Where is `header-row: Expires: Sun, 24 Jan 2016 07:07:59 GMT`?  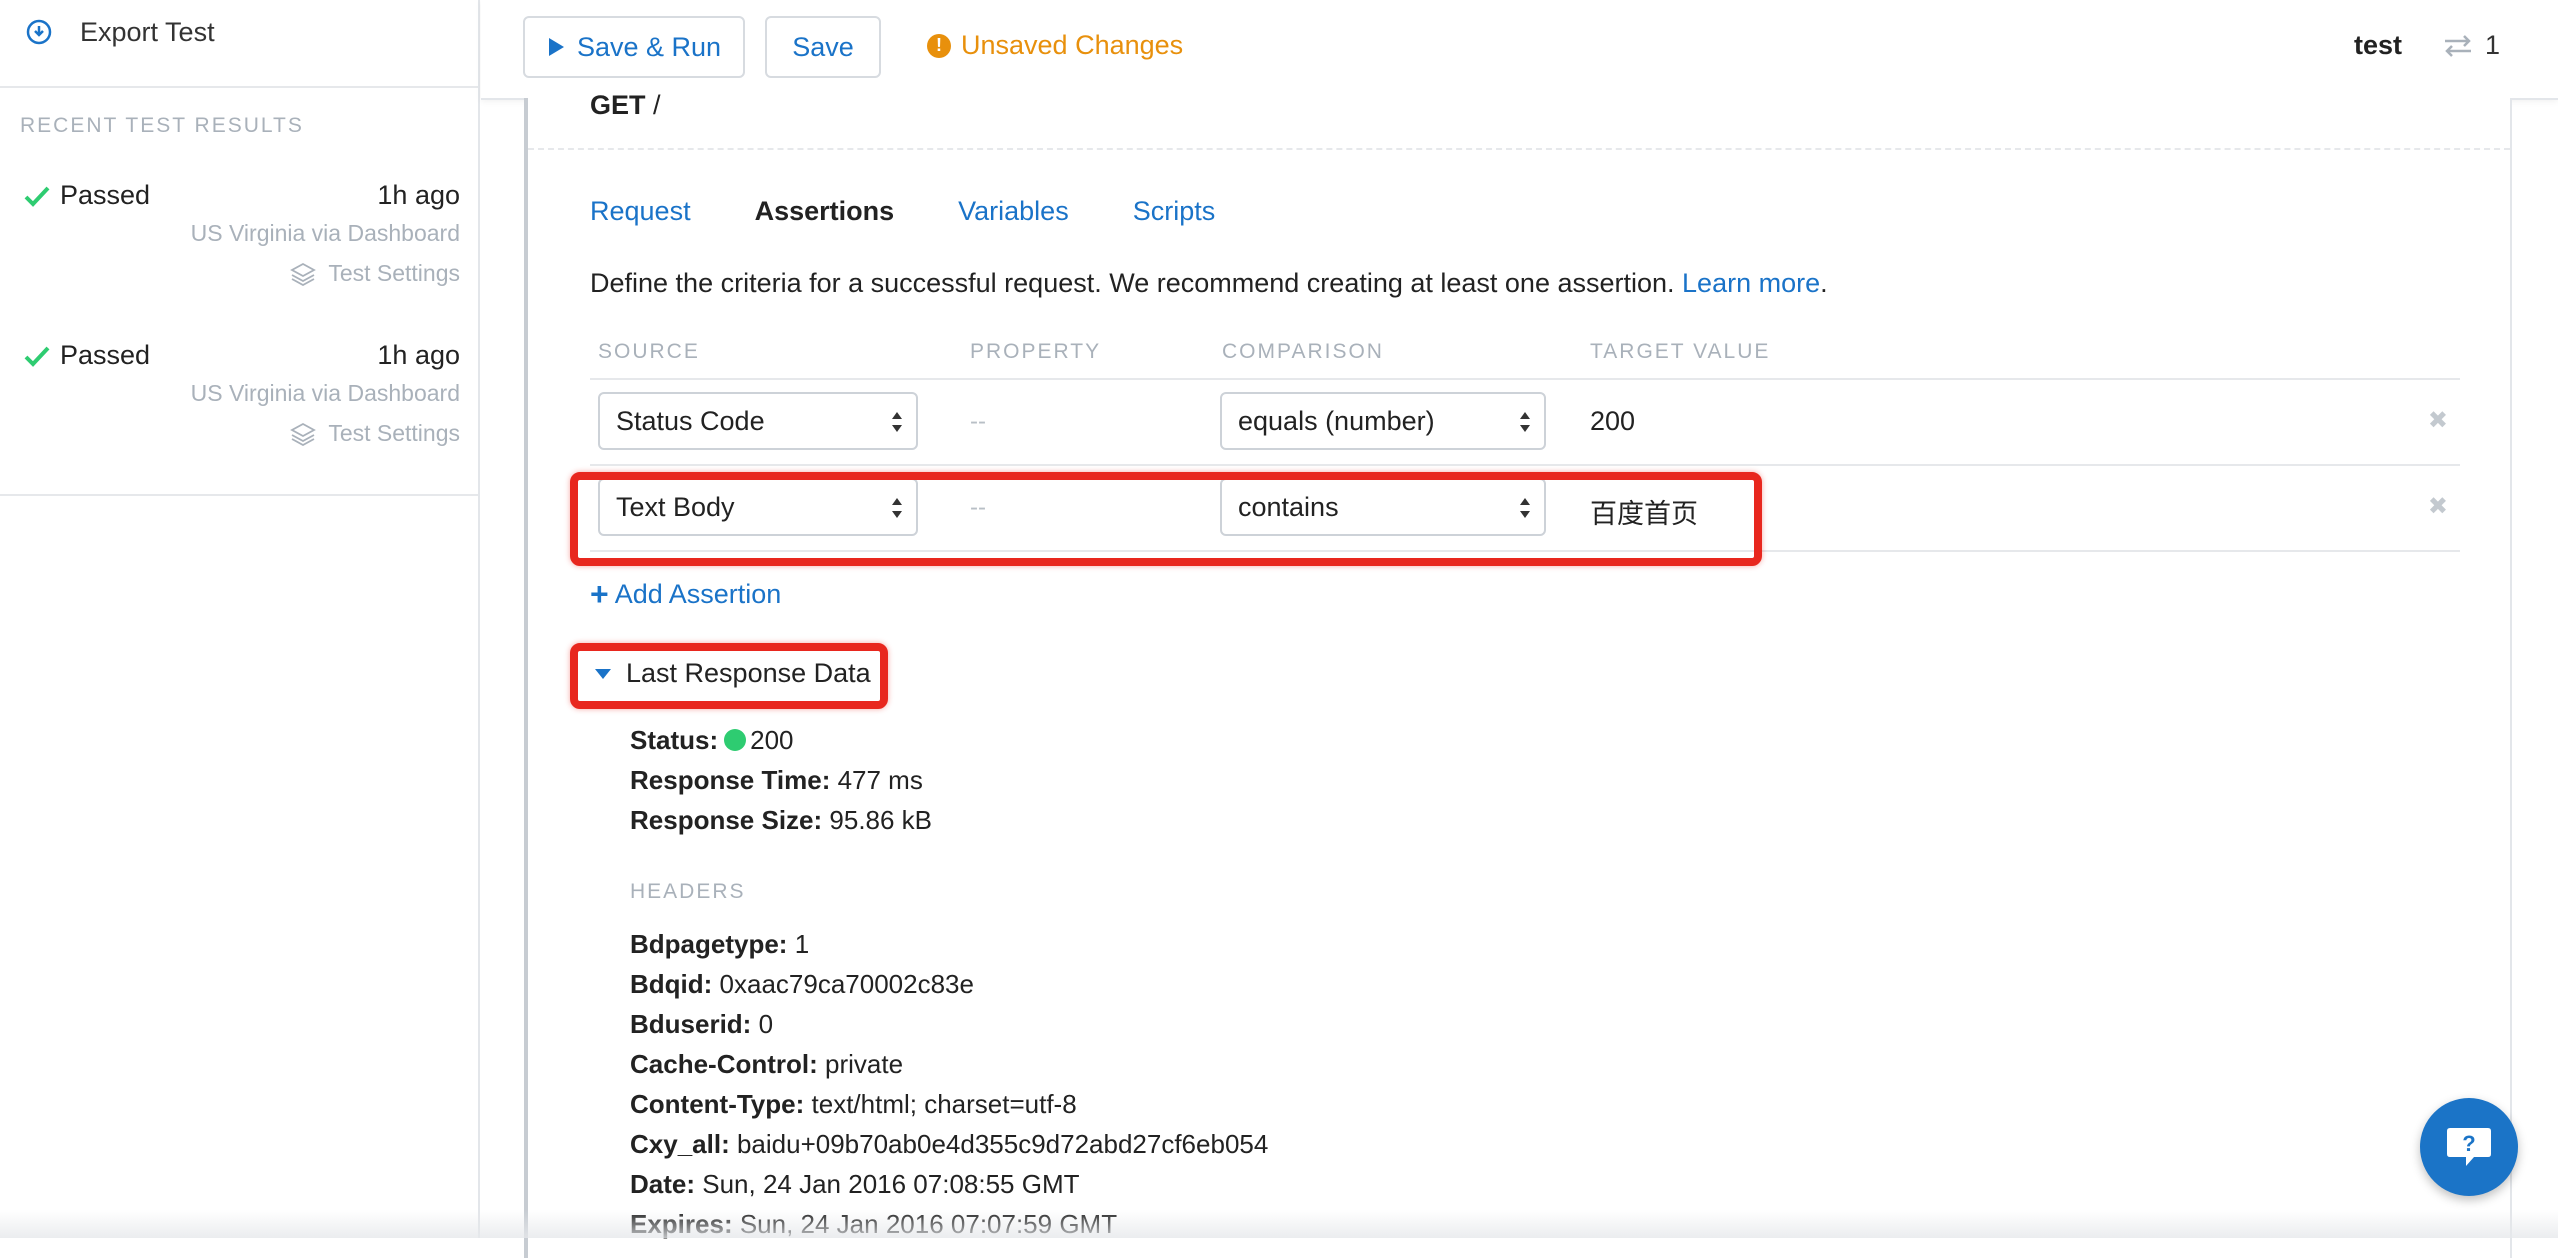 header-row: Expires: Sun, 24 Jan 2016 07:07:59 GMT is located at coordinates (949, 1224).